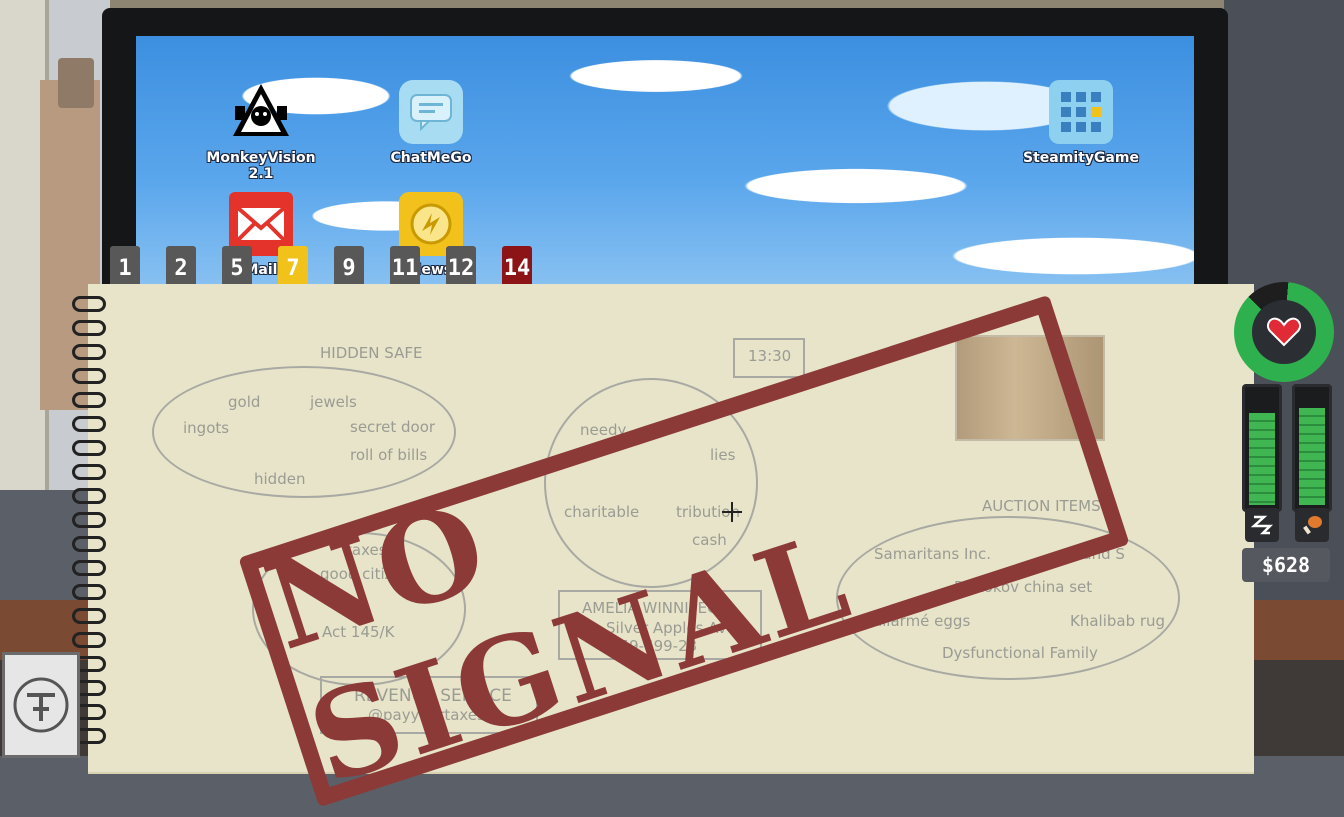  I want to click on heart-icon, so click(1284, 332).